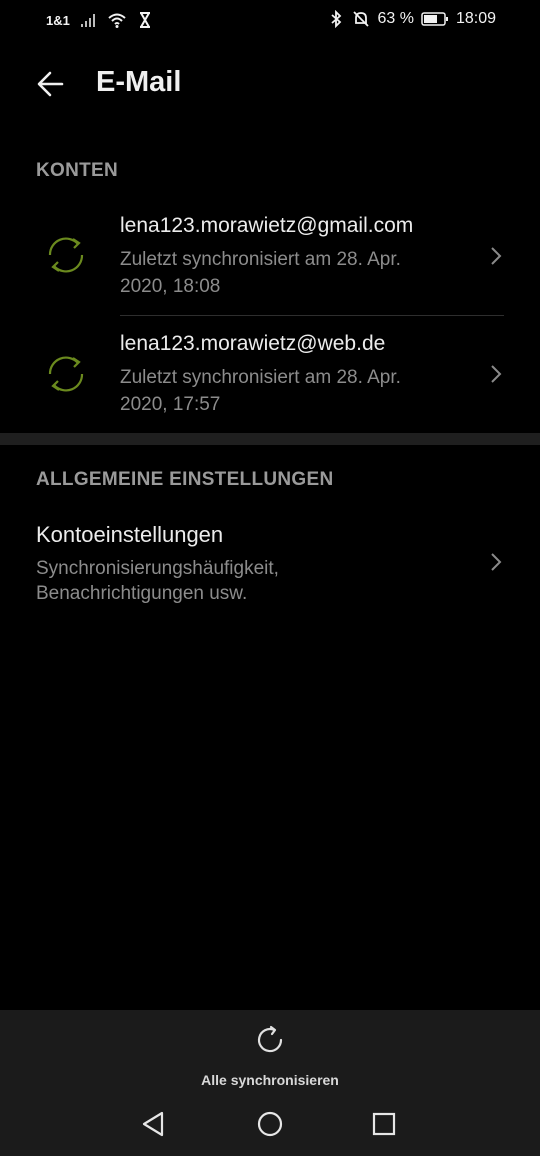  What do you see at coordinates (253, 343) in the screenshot?
I see `account-email: lena123.morawietz@web.de` at bounding box center [253, 343].